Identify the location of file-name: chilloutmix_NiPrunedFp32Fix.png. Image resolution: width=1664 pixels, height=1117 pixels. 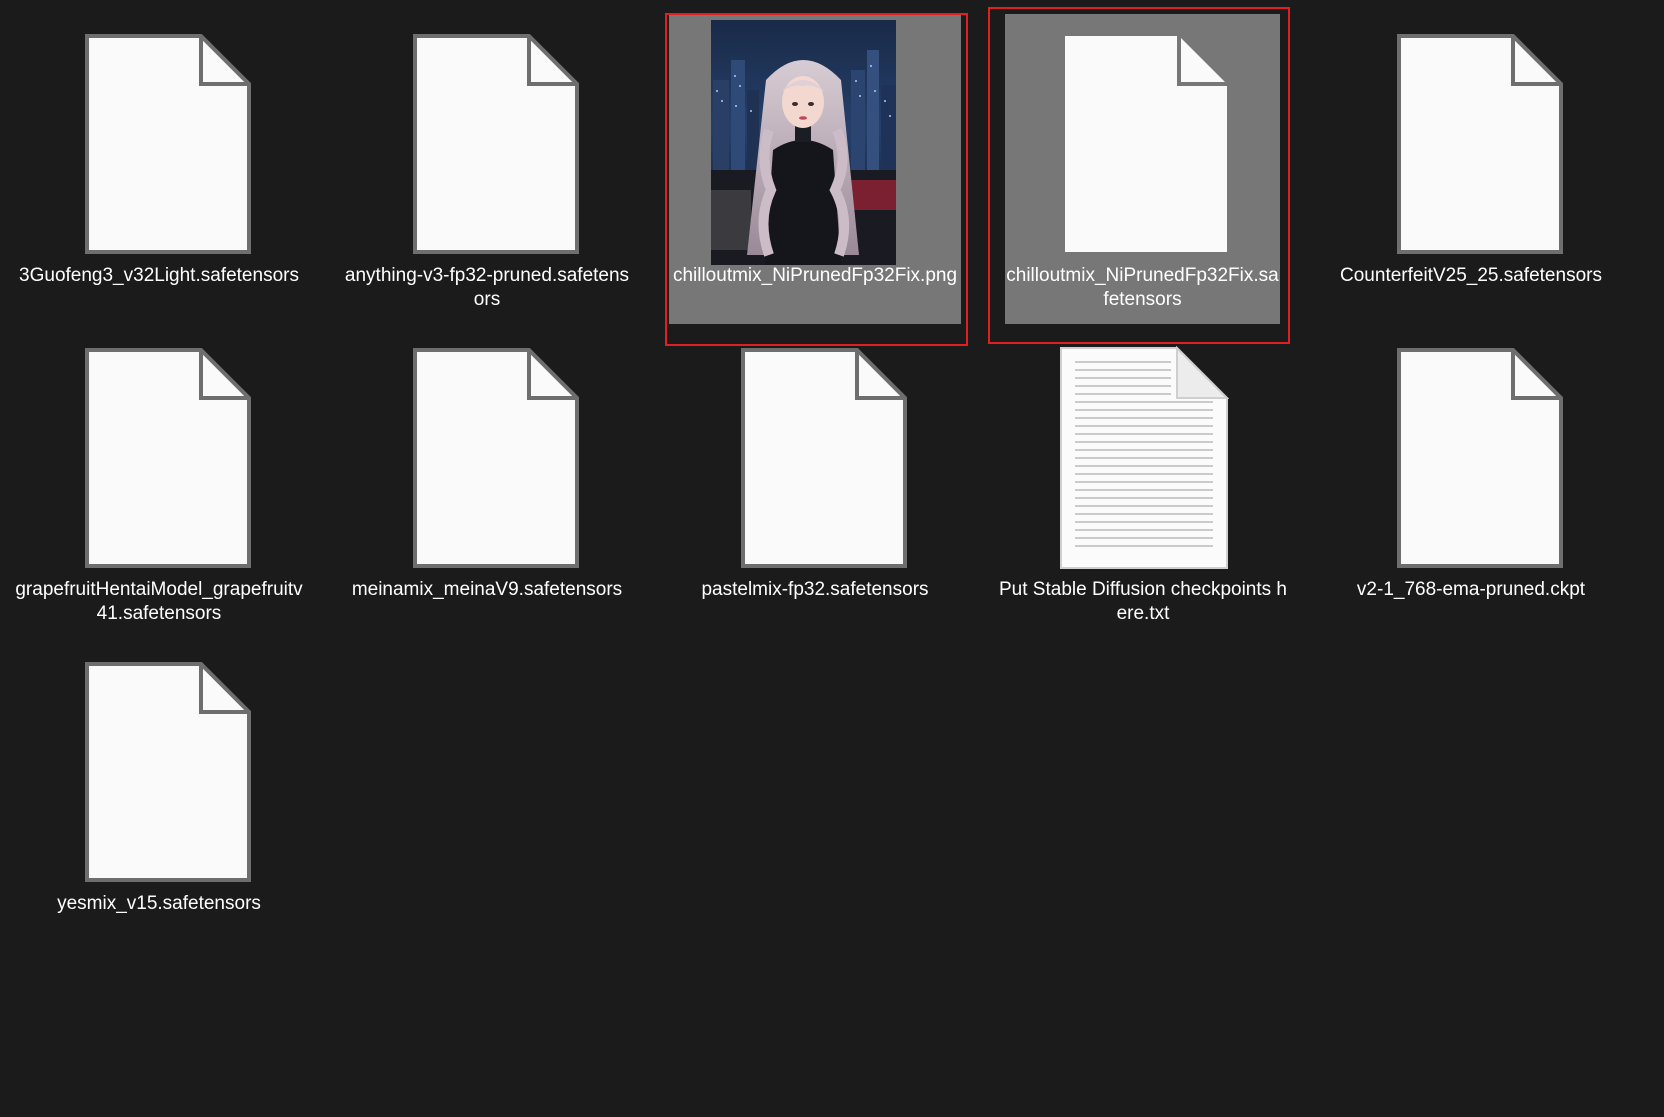
(815, 275).